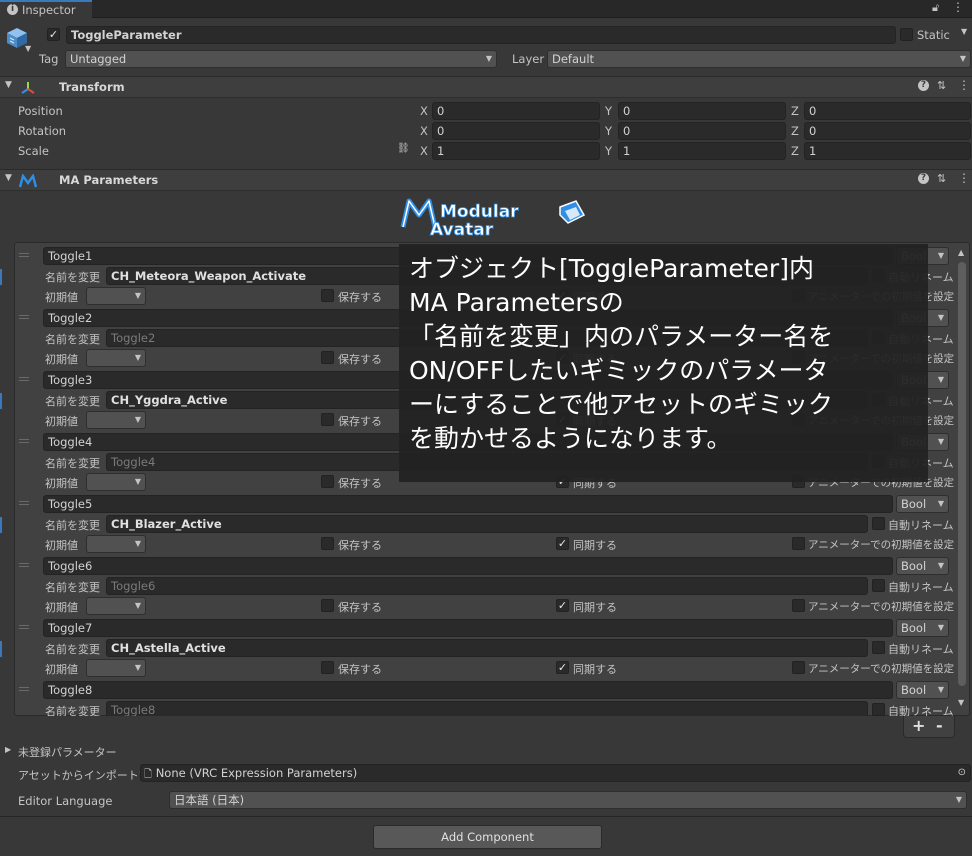  What do you see at coordinates (53, 34) in the screenshot?
I see `active-checkbox: ✓` at bounding box center [53, 34].